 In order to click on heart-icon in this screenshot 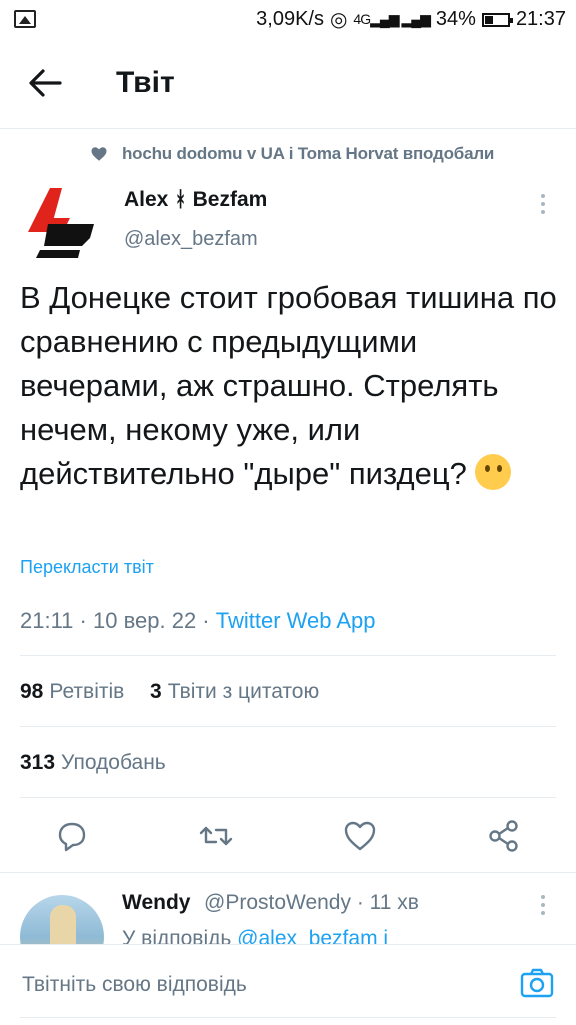, I will do `click(99, 154)`.